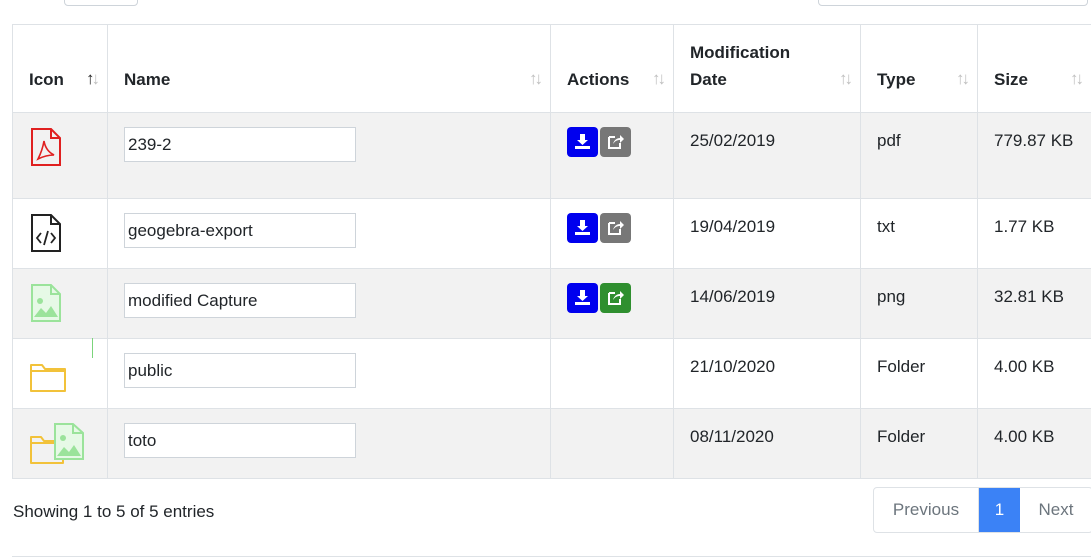  Describe the element at coordinates (1034, 303) in the screenshot. I see `size-cell: 32.81 KB` at that location.